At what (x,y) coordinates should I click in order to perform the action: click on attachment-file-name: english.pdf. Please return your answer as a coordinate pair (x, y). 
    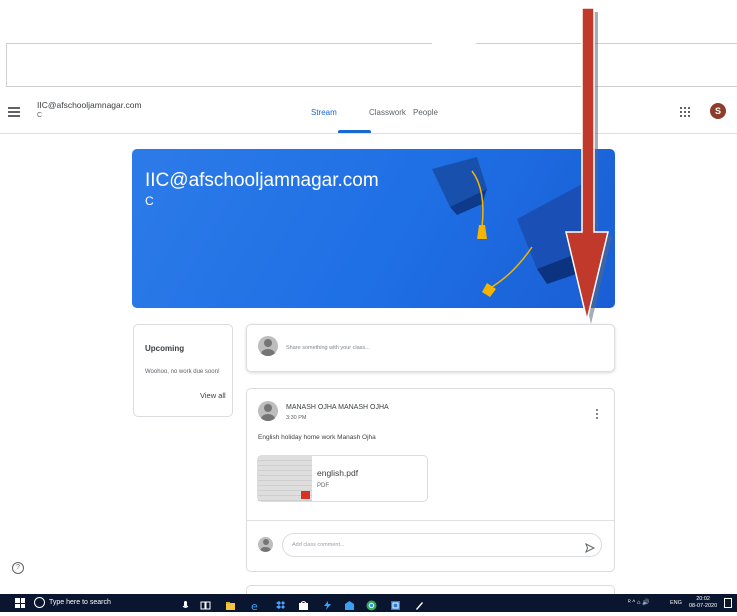
    Looking at the image, I should click on (337, 473).